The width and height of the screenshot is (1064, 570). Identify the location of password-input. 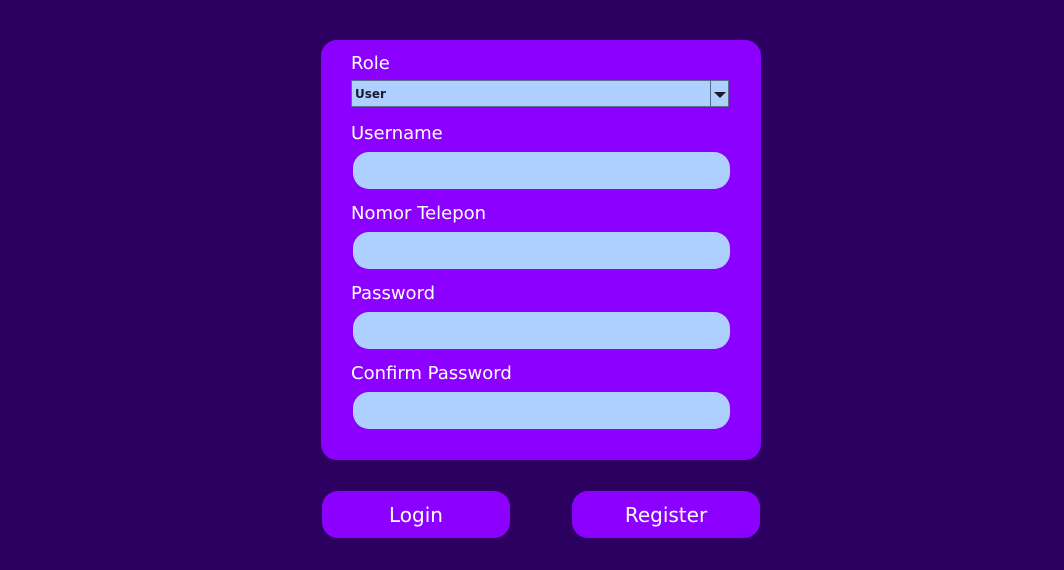
(541, 330).